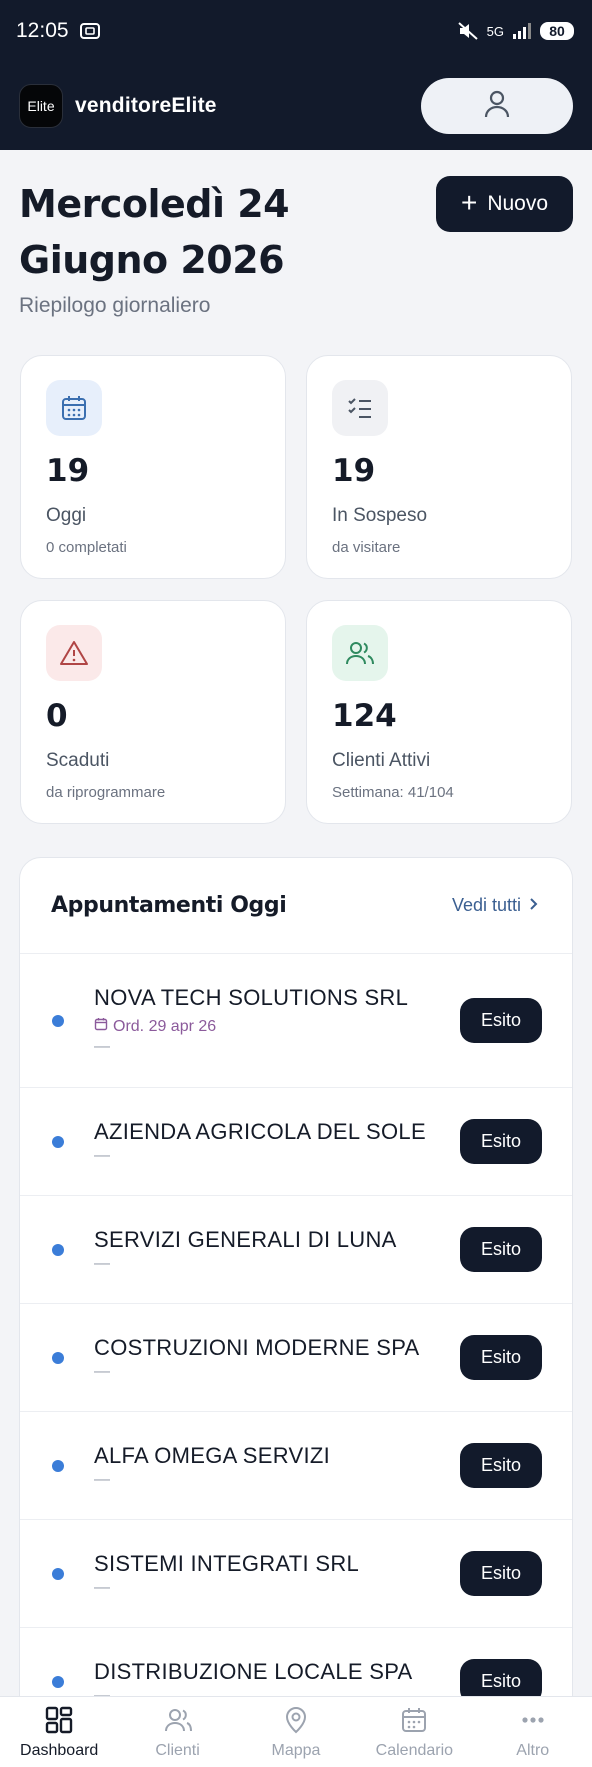 This screenshot has width=592, height=1767. What do you see at coordinates (90, 31) in the screenshot?
I see `screen-record-icon` at bounding box center [90, 31].